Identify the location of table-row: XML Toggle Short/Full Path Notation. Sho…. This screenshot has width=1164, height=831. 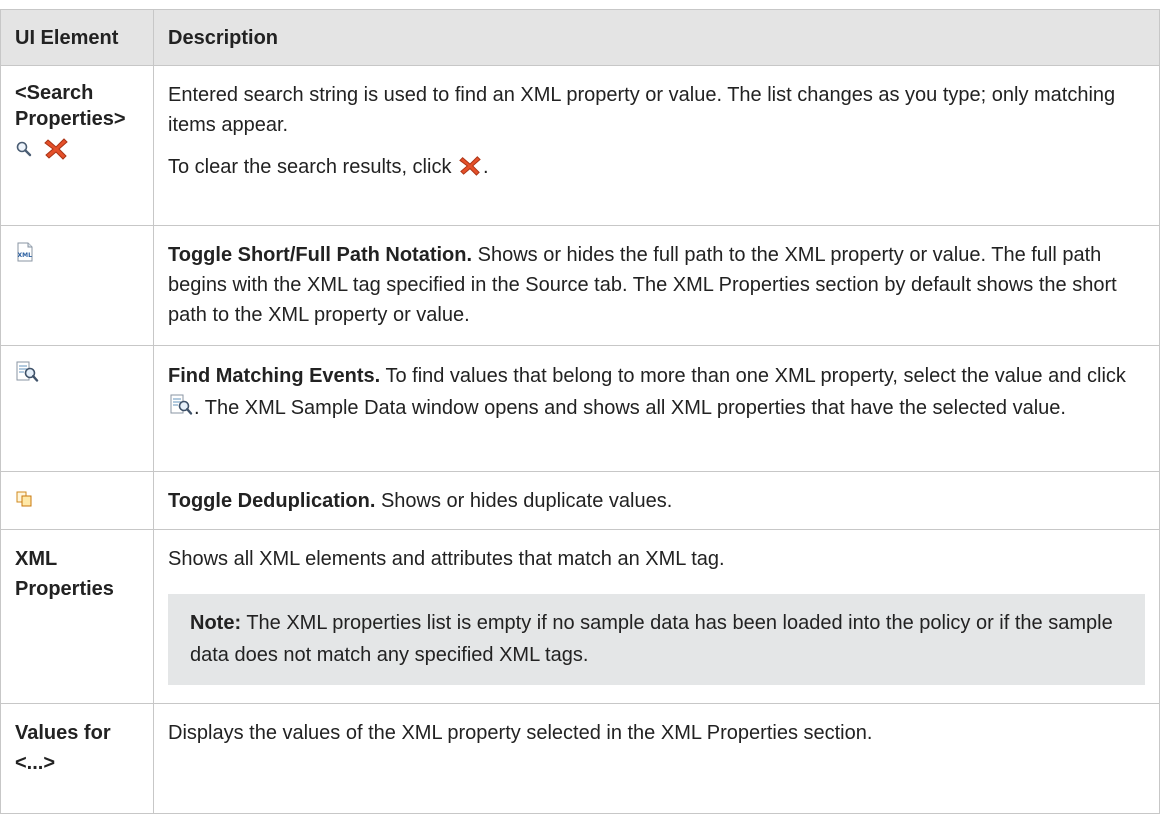
(580, 285).